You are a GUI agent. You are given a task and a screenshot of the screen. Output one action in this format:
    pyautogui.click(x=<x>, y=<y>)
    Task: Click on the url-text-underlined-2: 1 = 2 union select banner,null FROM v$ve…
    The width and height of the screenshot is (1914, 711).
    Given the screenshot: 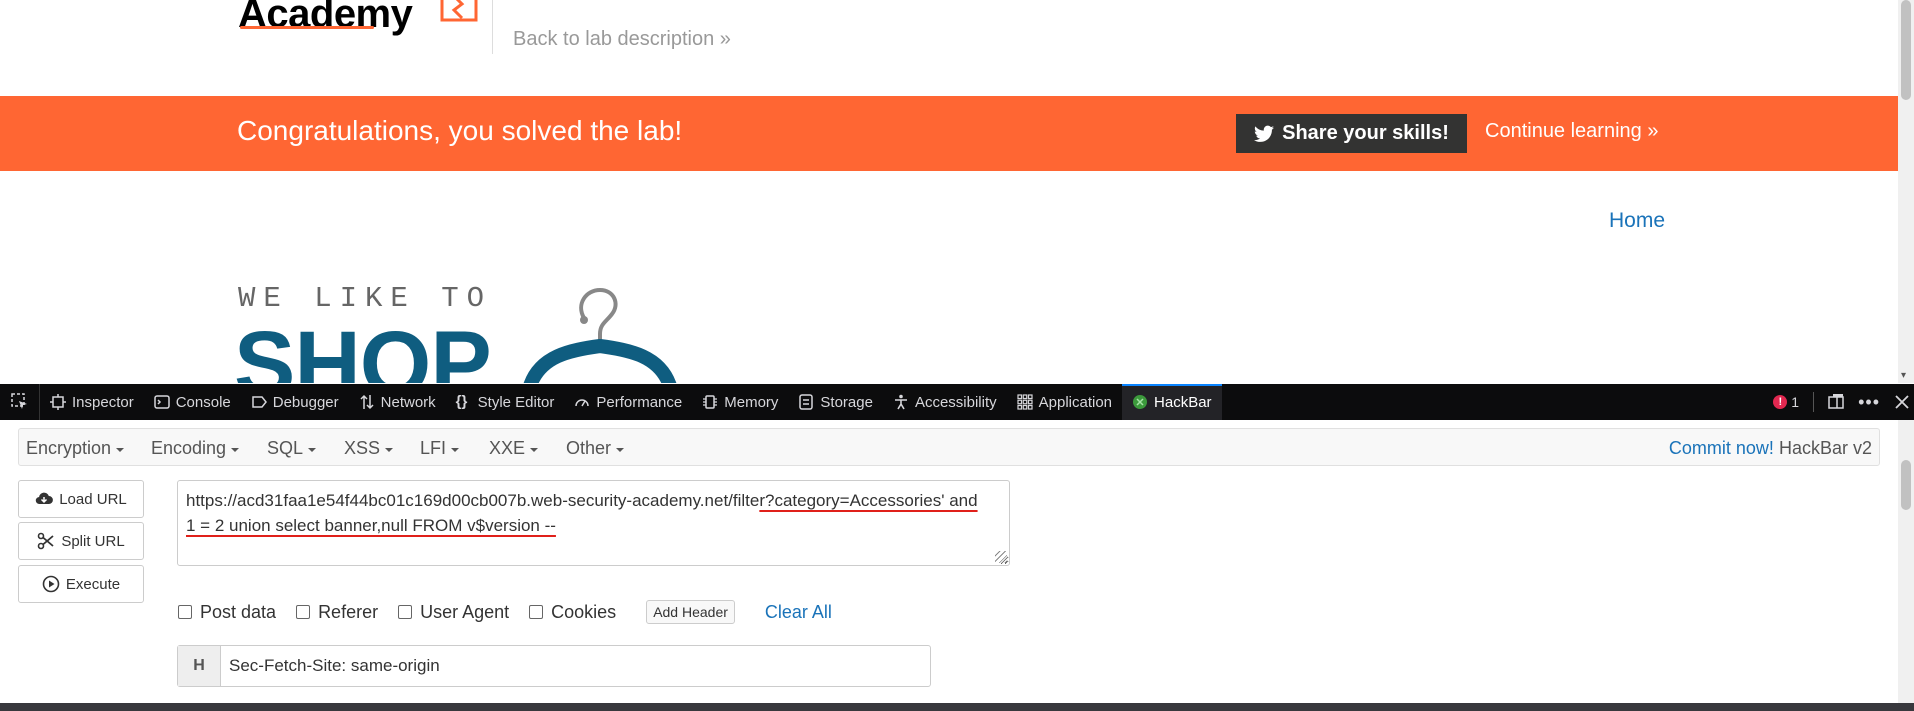 What is the action you would take?
    pyautogui.click(x=371, y=525)
    